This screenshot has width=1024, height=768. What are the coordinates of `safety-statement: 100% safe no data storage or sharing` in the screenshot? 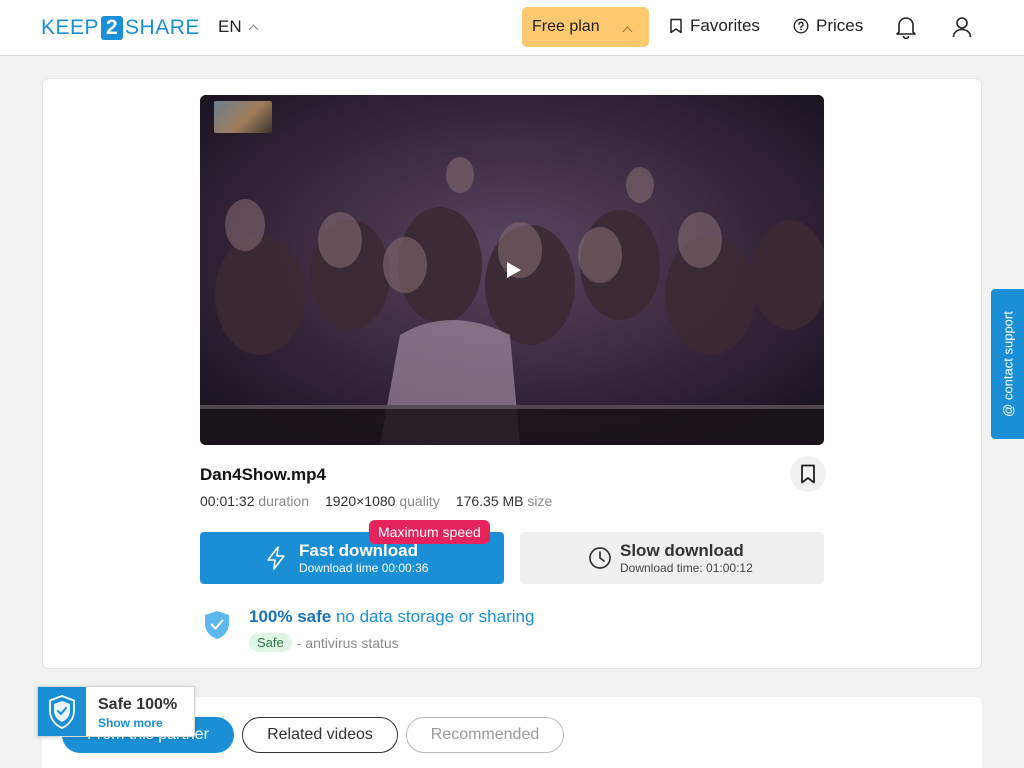 It's located at (391, 617).